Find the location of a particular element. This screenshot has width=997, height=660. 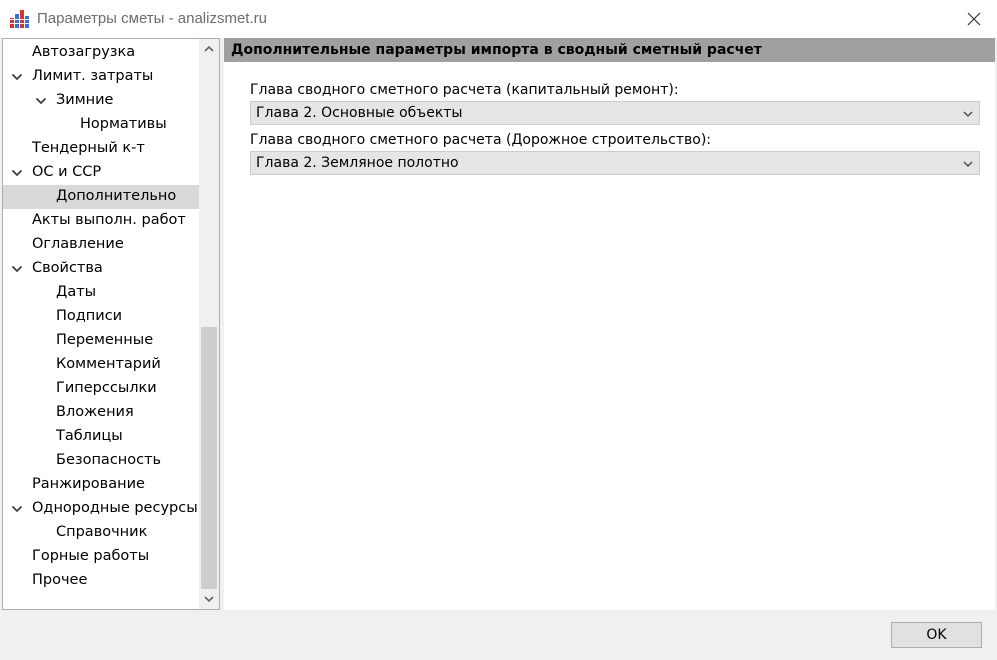

tree-item: Оглавление is located at coordinates (101, 245).